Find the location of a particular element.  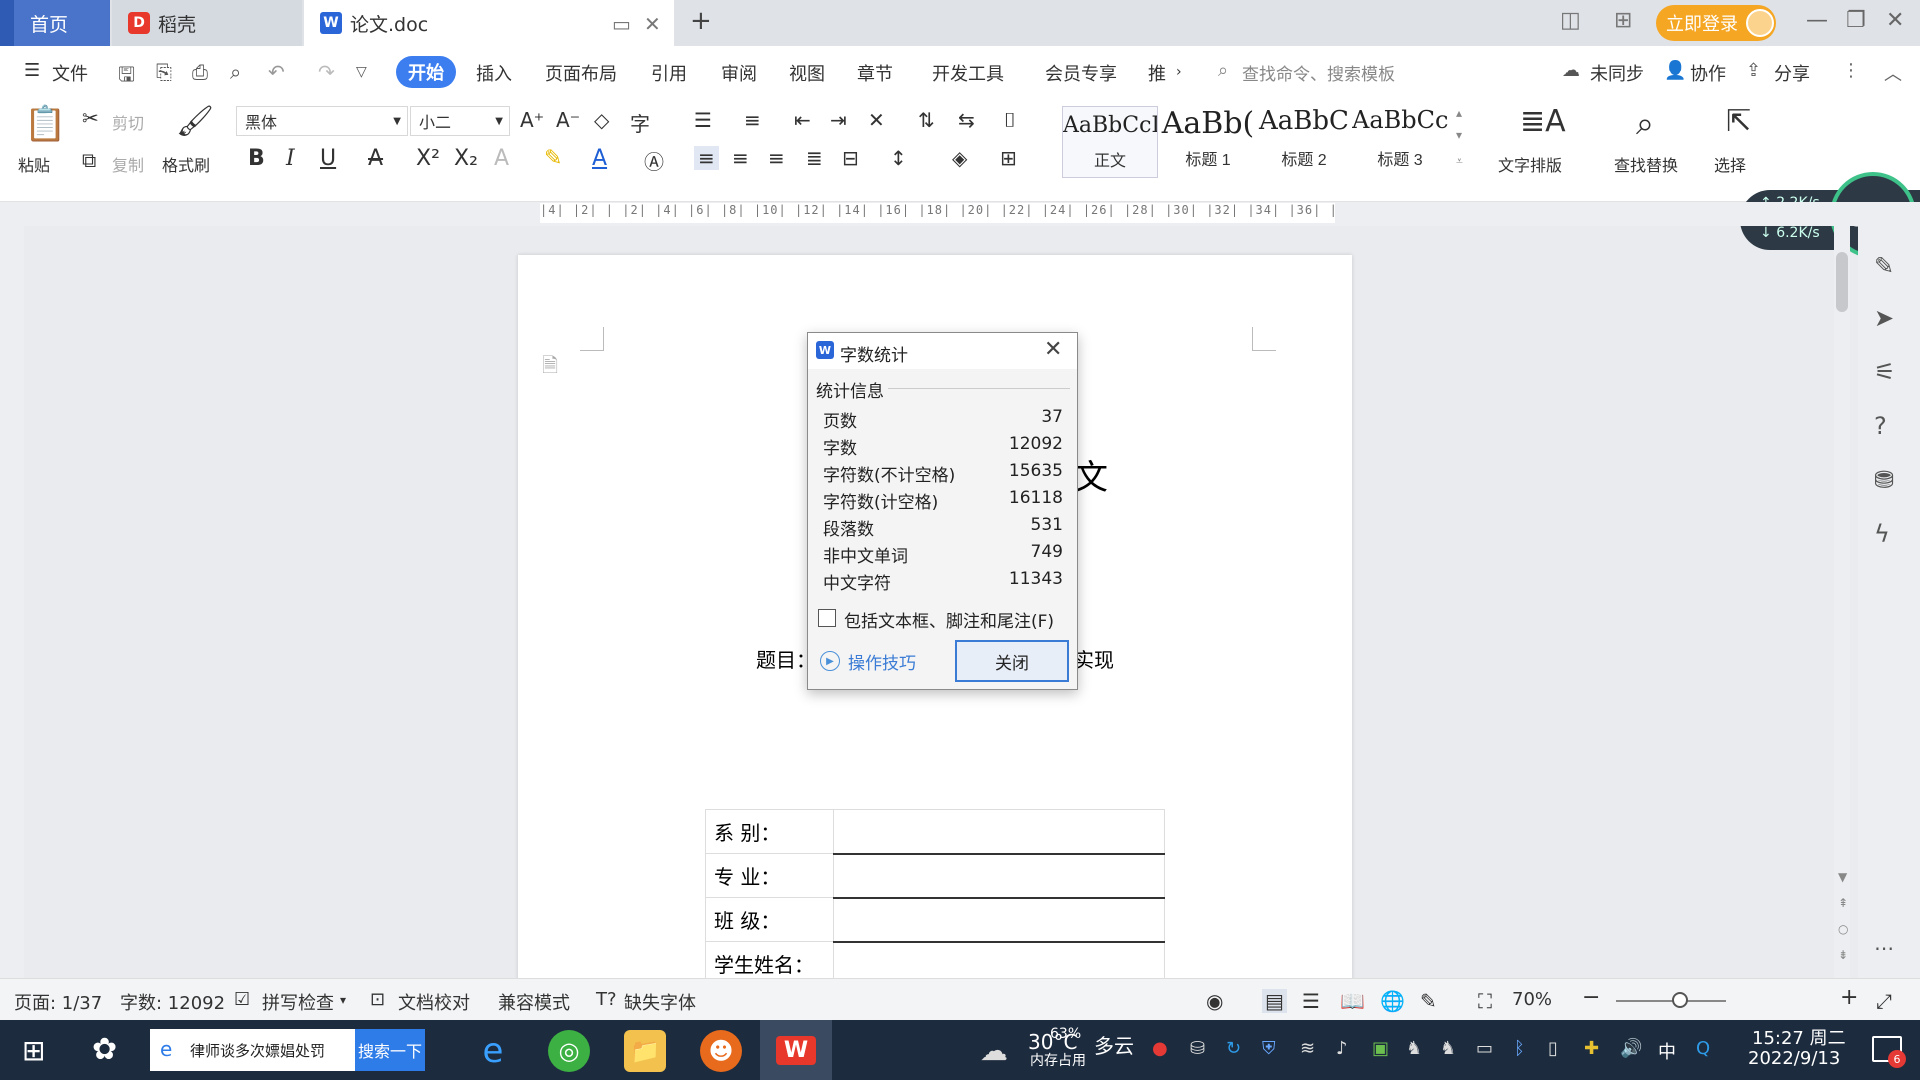

char-border-icon: Ⓐ is located at coordinates (654, 160).